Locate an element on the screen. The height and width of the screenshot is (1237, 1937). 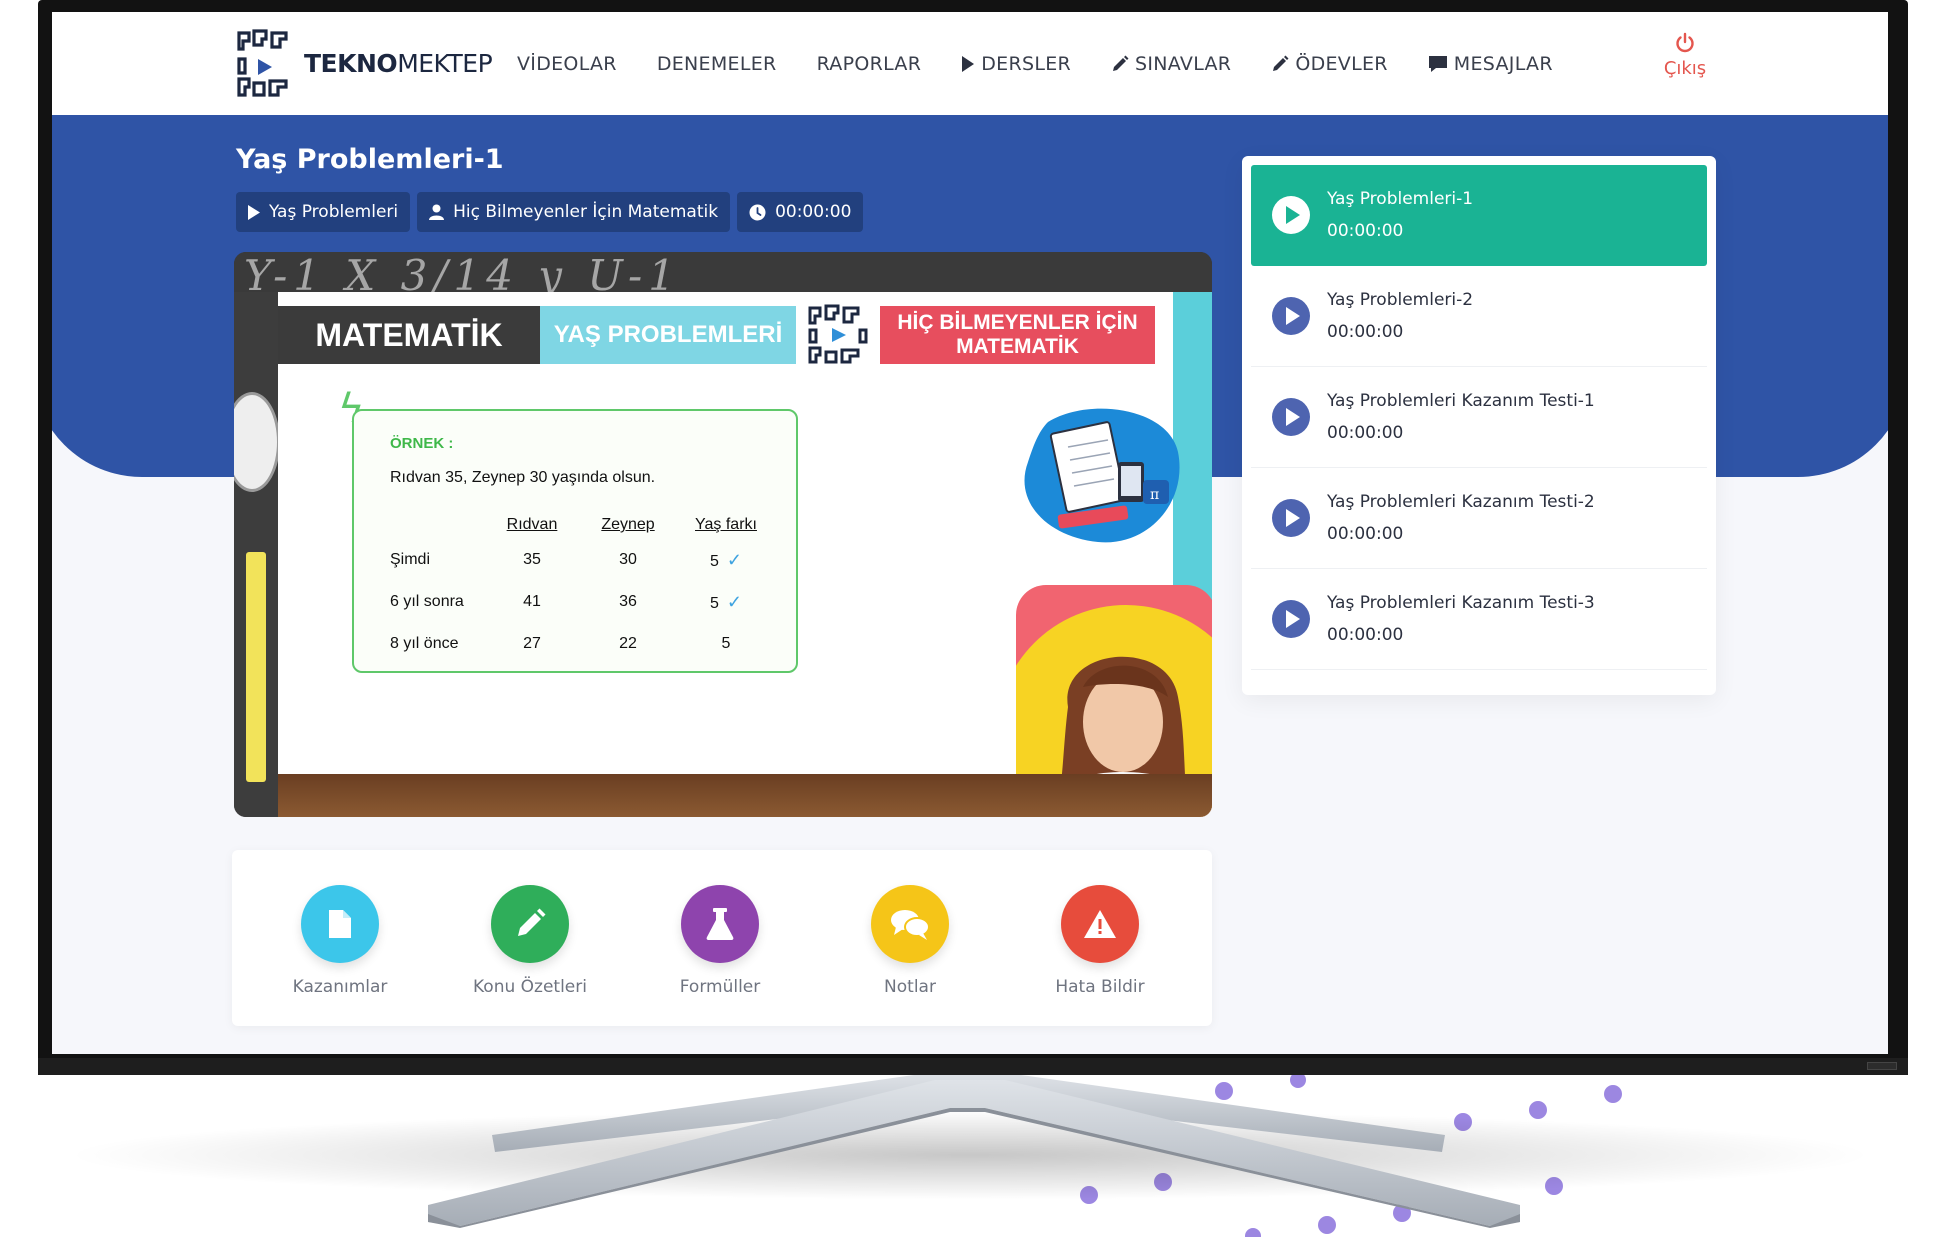
nav-item-raporlar: RAPORLAR is located at coordinates (869, 64).